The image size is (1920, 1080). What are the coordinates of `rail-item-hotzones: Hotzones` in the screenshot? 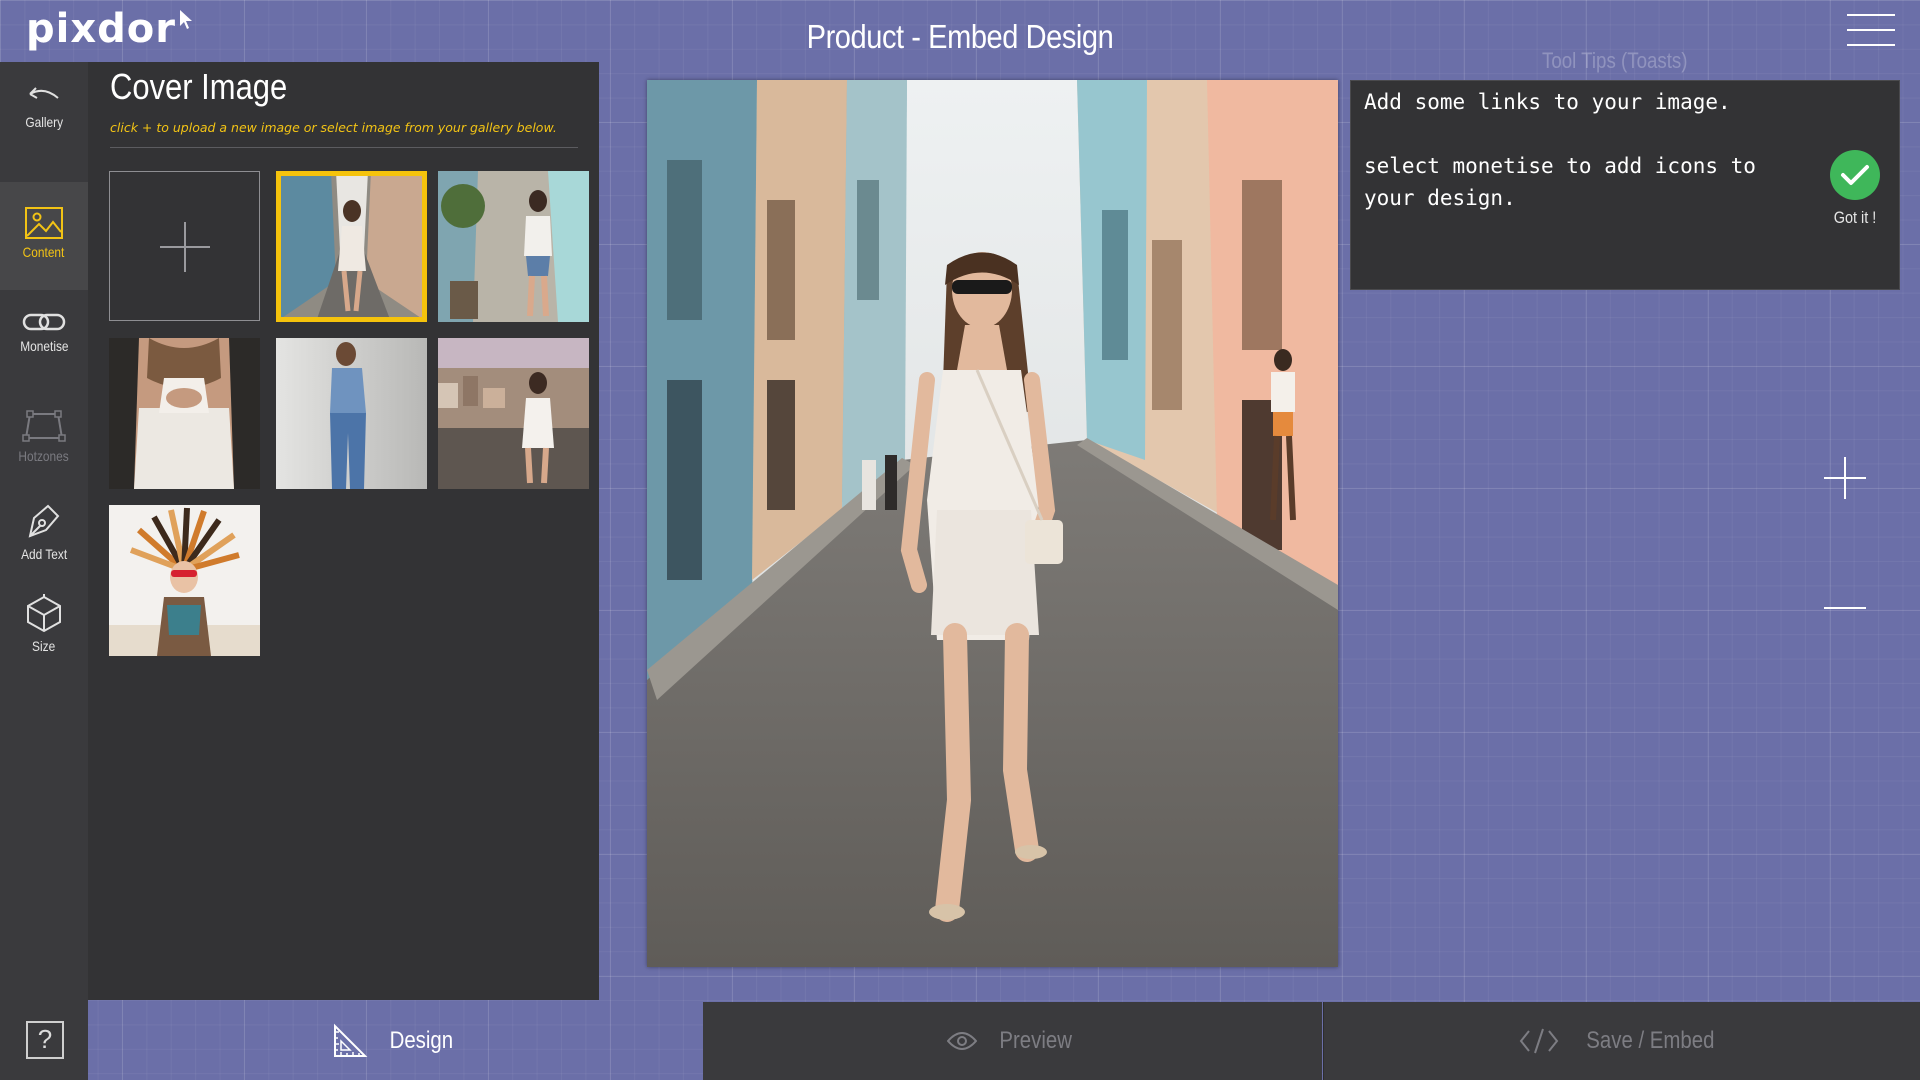 It's located at (44, 446).